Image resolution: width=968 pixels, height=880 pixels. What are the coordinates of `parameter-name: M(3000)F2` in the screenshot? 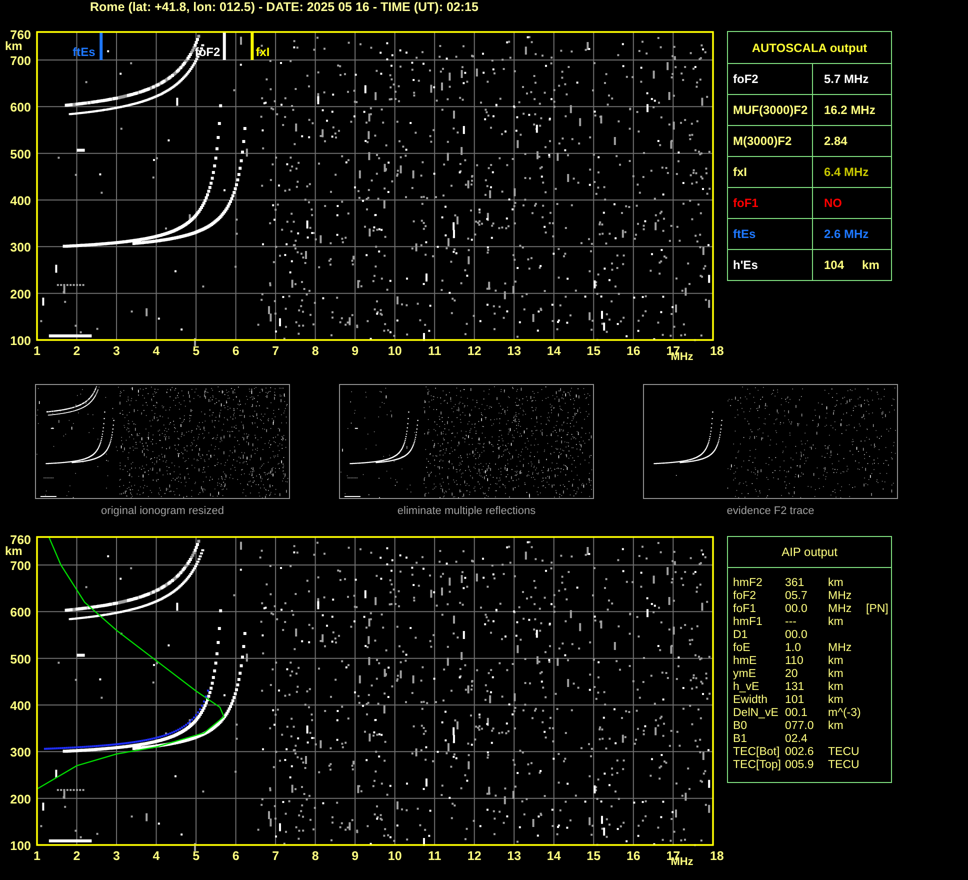 It's located at (762, 141).